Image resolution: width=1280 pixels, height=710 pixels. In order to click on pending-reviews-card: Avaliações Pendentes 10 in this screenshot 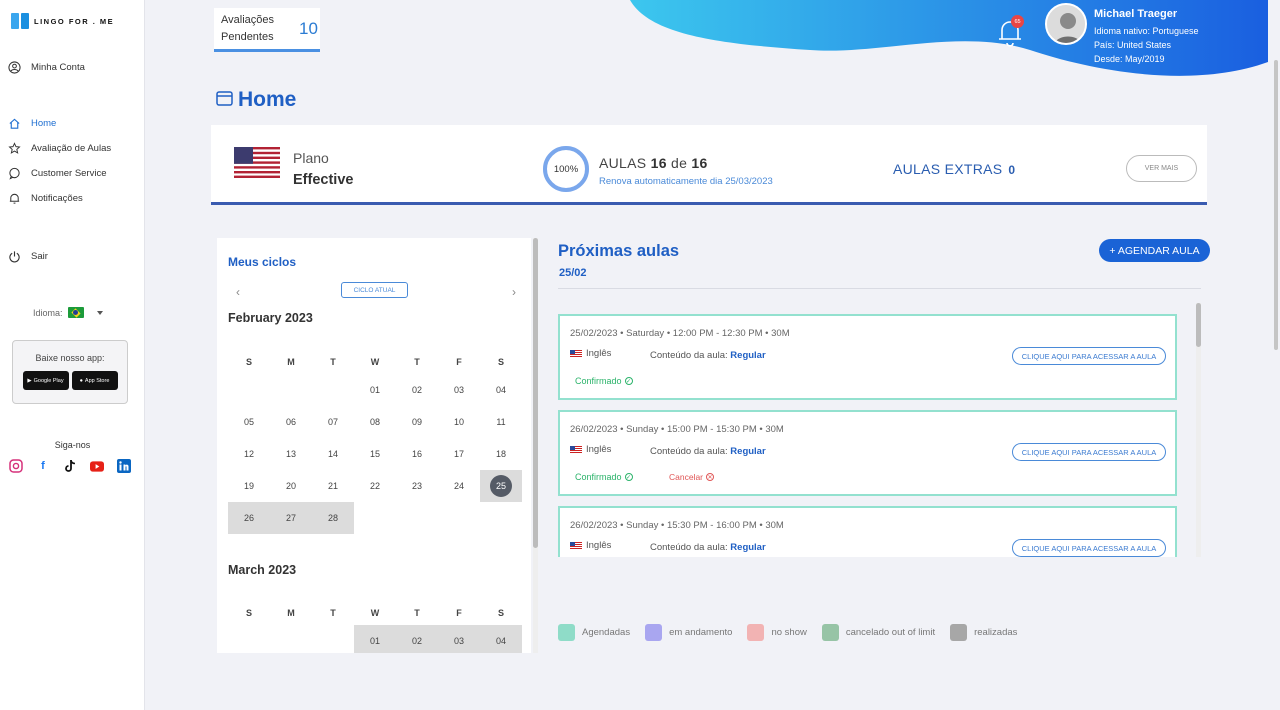, I will do `click(267, 30)`.